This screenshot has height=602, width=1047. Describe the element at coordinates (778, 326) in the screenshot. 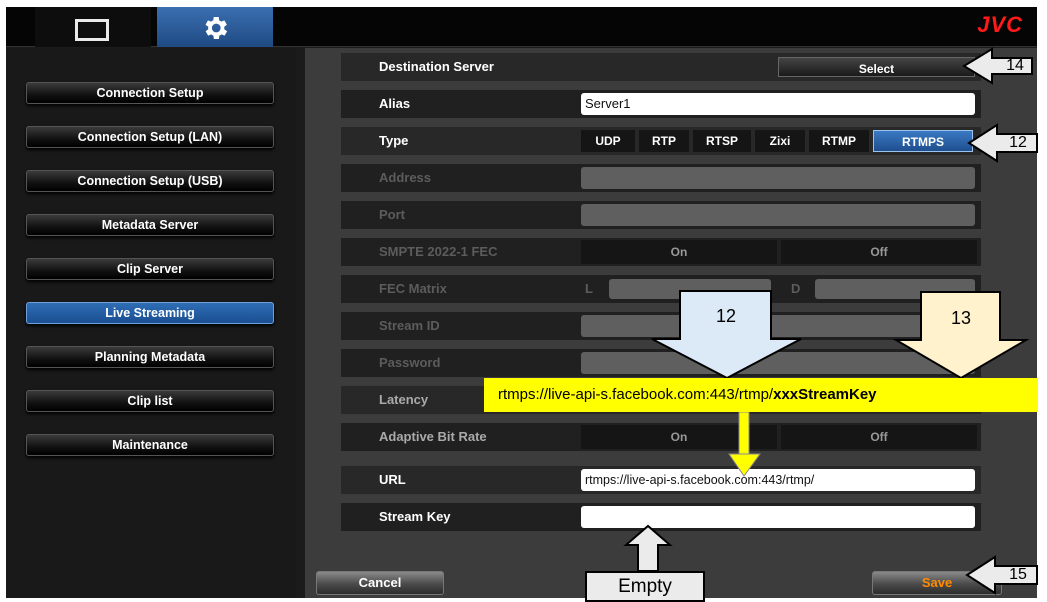

I see `stream-id-input` at that location.